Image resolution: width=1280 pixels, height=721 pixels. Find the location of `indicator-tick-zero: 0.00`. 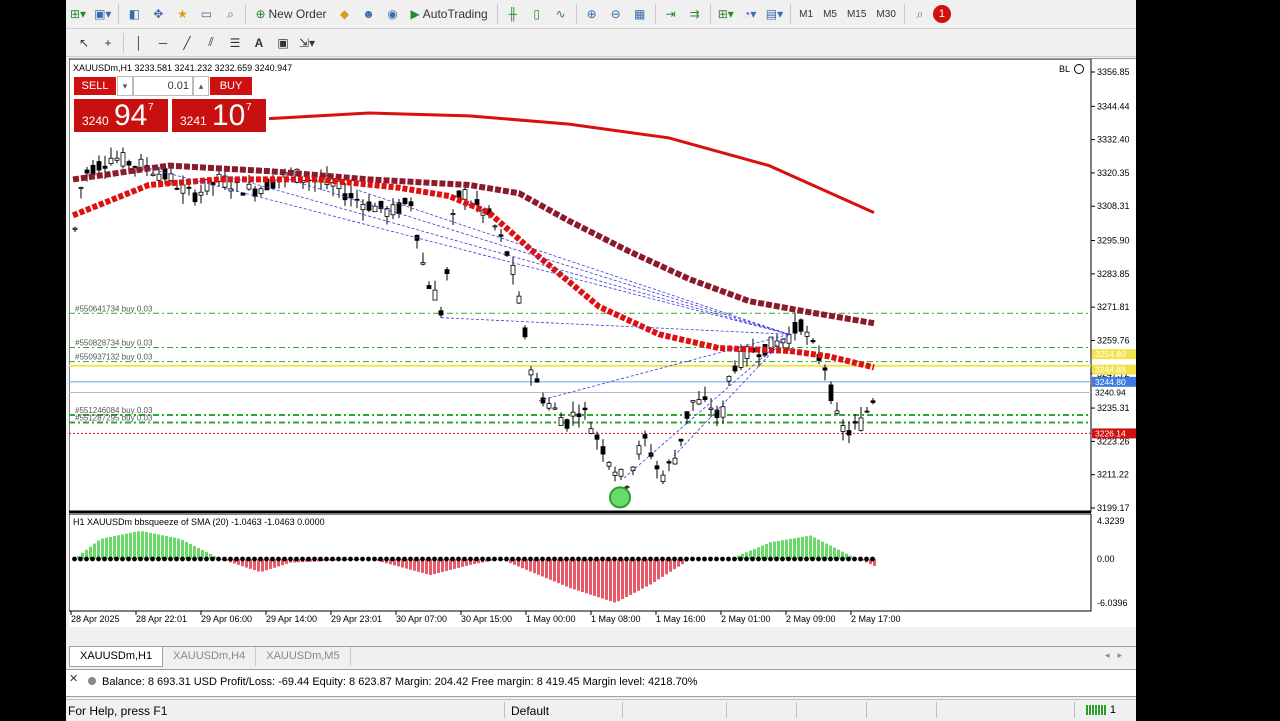

indicator-tick-zero: 0.00 is located at coordinates (1106, 559).